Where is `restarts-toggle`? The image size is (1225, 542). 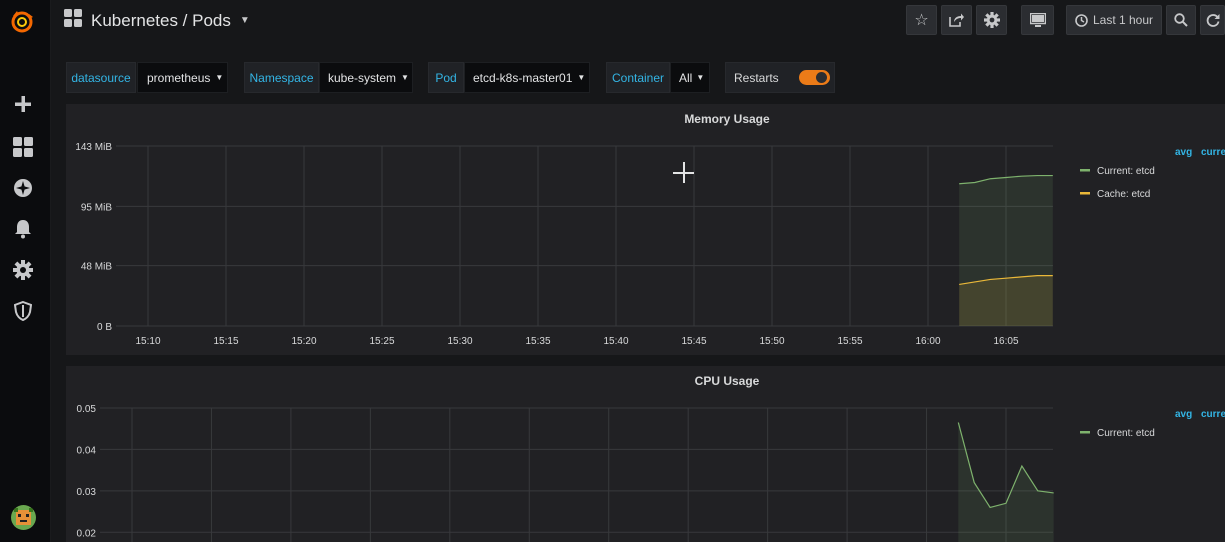 restarts-toggle is located at coordinates (814, 77).